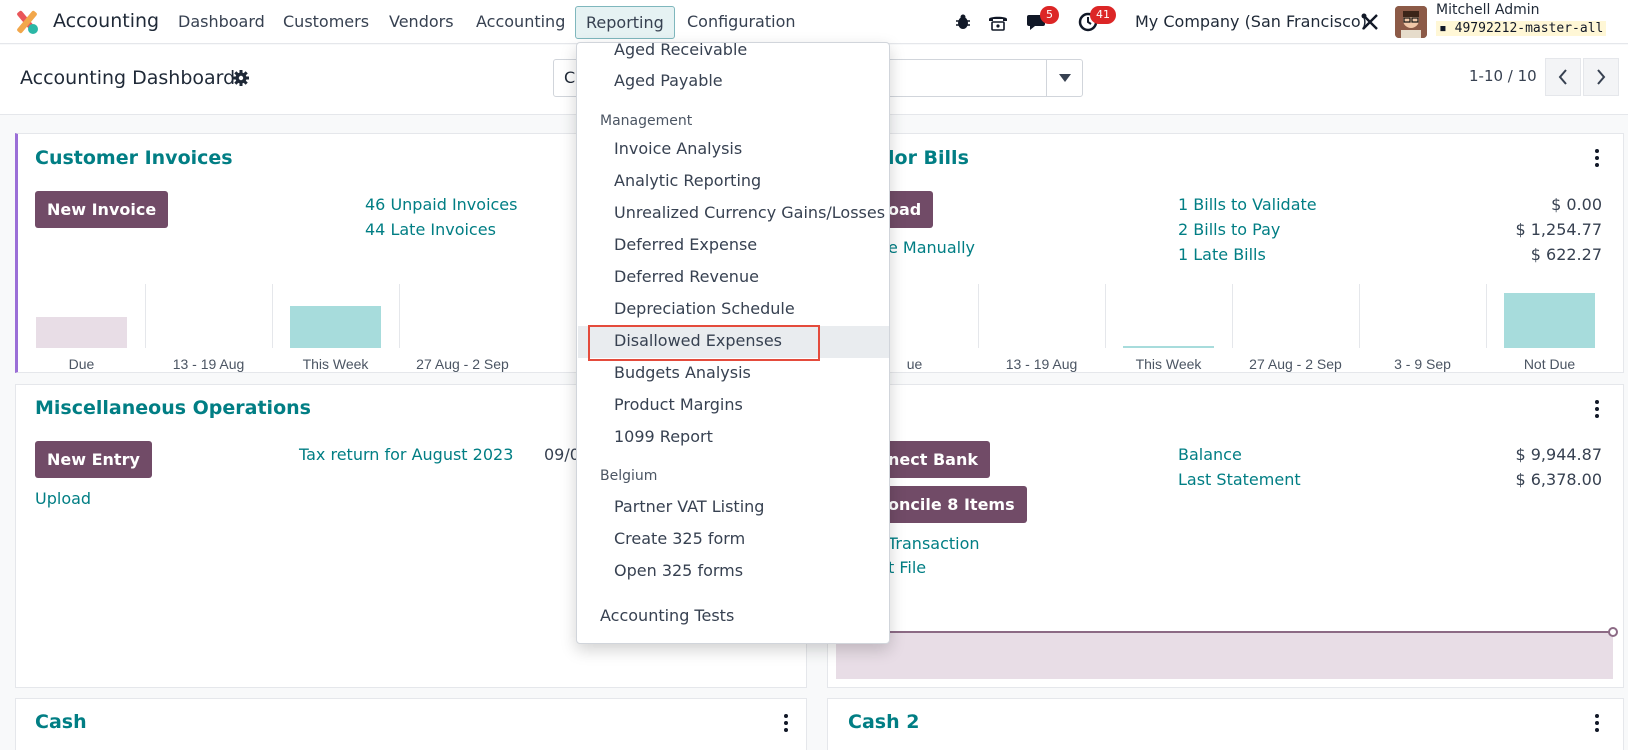 Image resolution: width=1628 pixels, height=750 pixels. What do you see at coordinates (406, 454) in the screenshot?
I see `tax-return-link: Tax return for August 2023` at bounding box center [406, 454].